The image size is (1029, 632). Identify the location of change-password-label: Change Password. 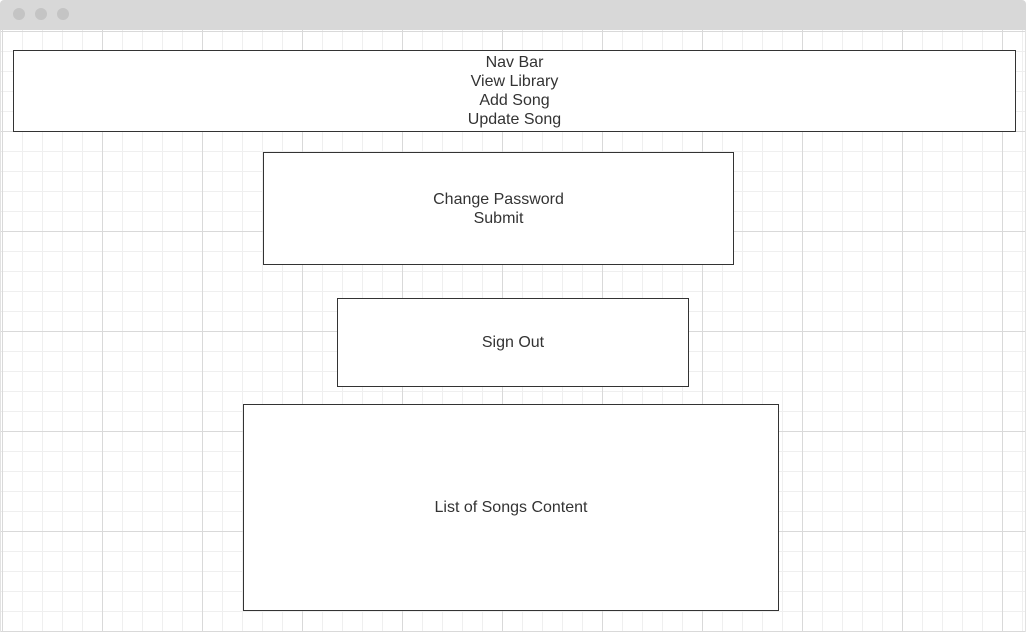
(498, 199).